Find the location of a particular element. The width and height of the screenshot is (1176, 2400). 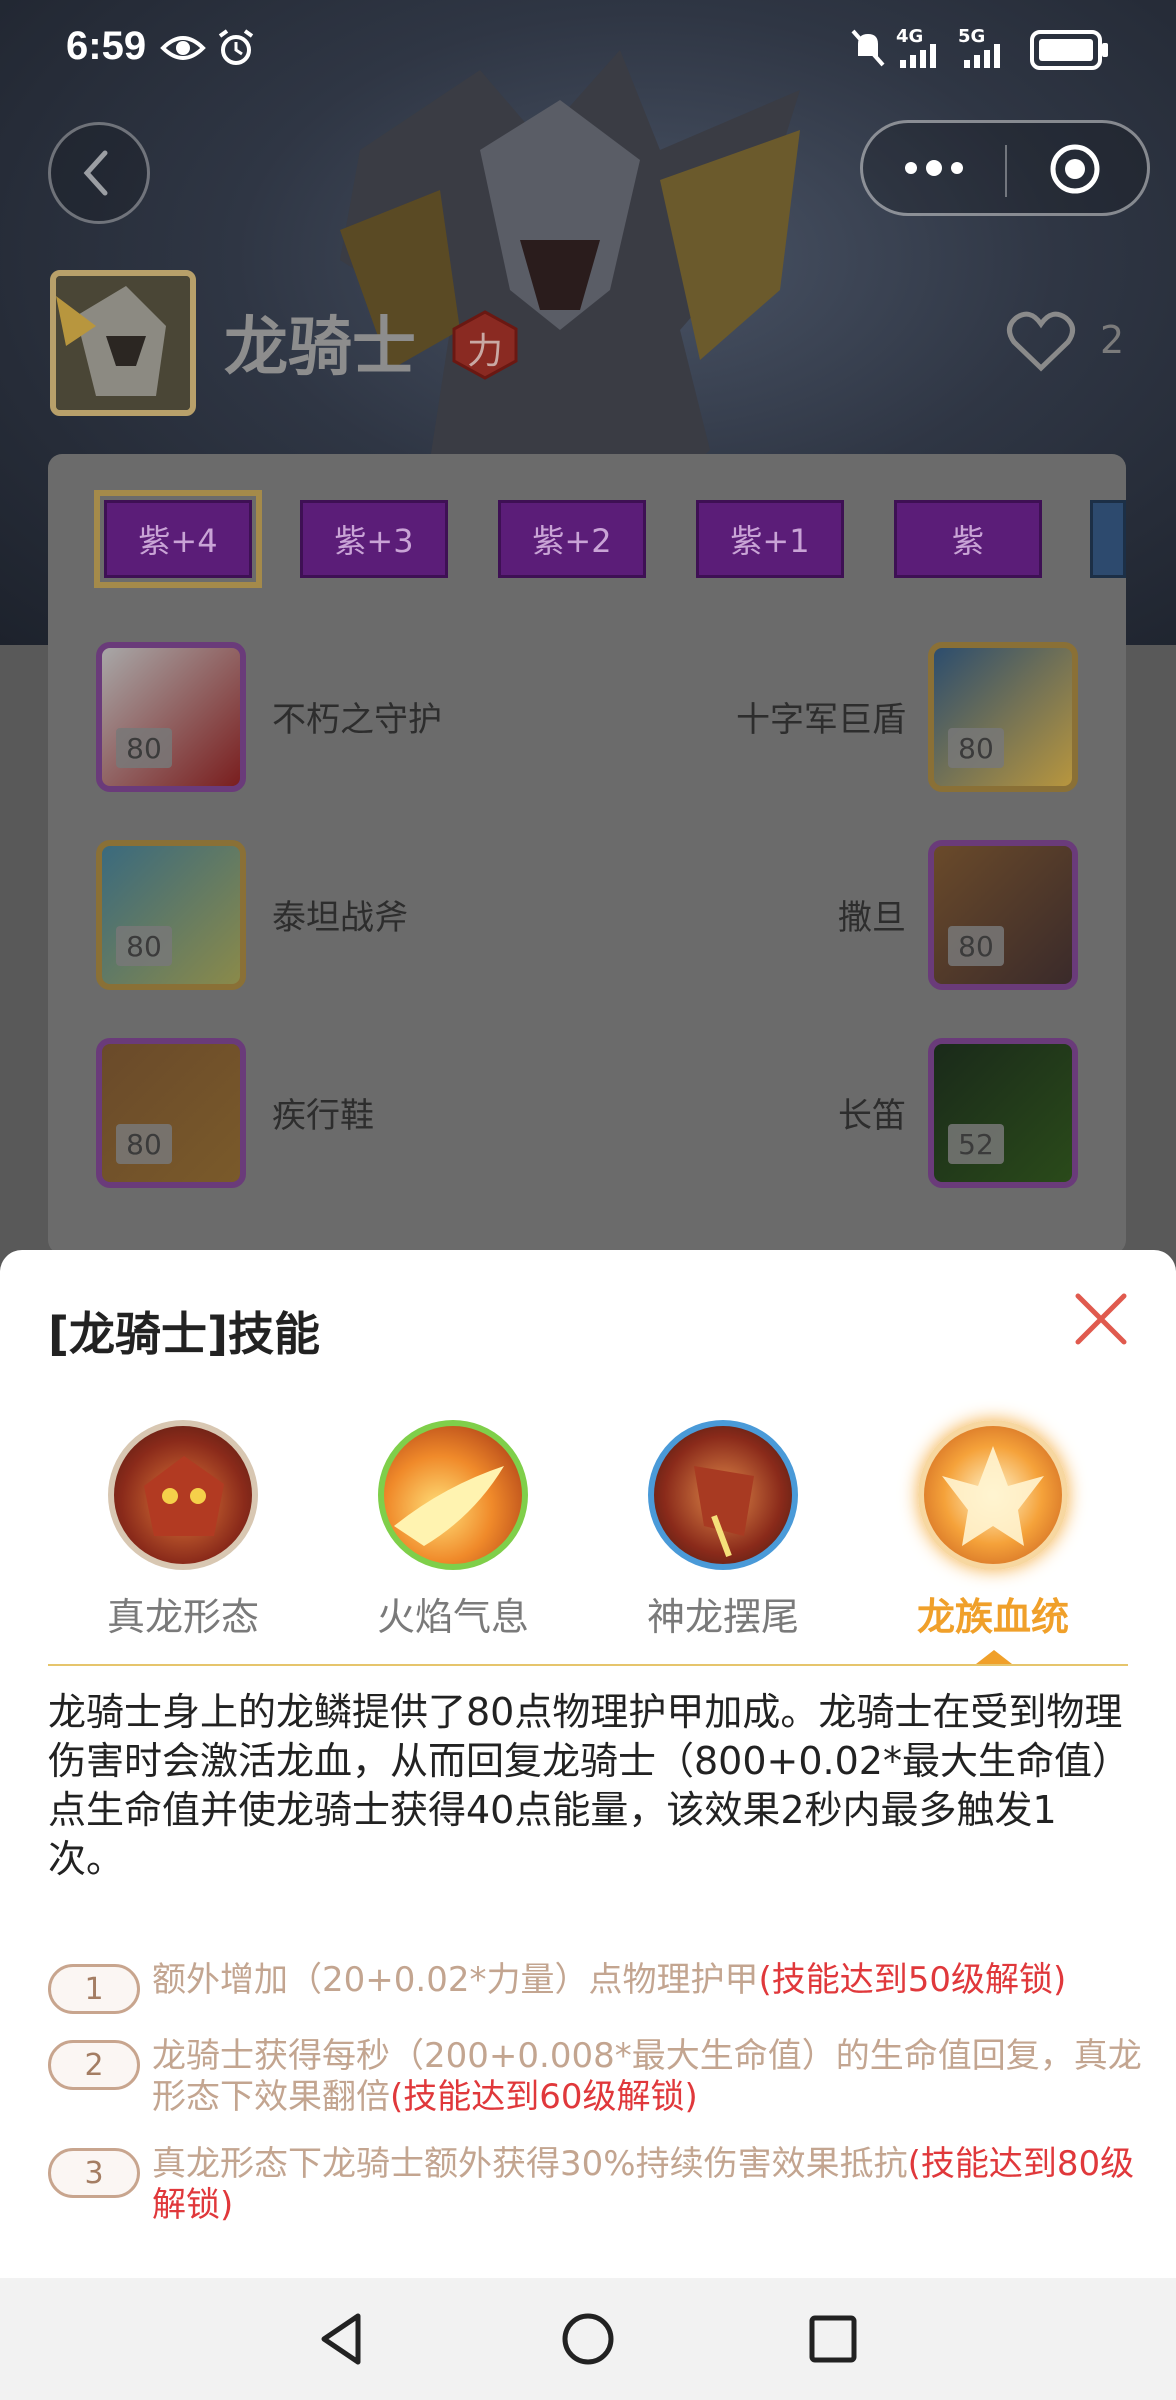

grade-tab-next-partial is located at coordinates (1108, 539).